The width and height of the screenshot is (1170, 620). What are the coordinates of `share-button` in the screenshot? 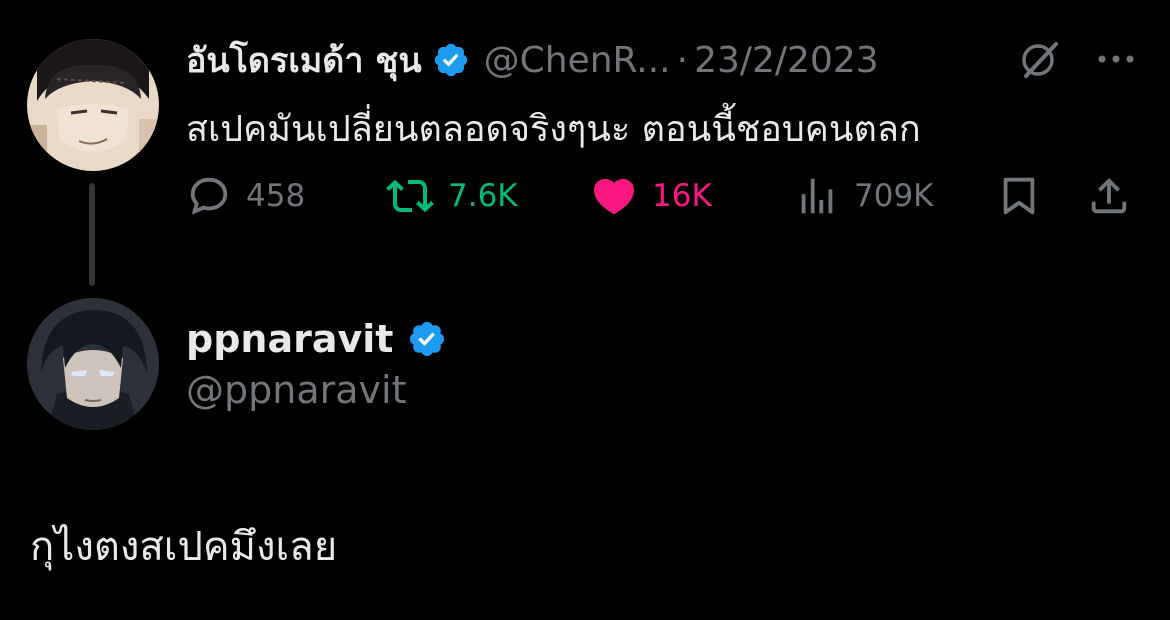 It's located at (1109, 196).